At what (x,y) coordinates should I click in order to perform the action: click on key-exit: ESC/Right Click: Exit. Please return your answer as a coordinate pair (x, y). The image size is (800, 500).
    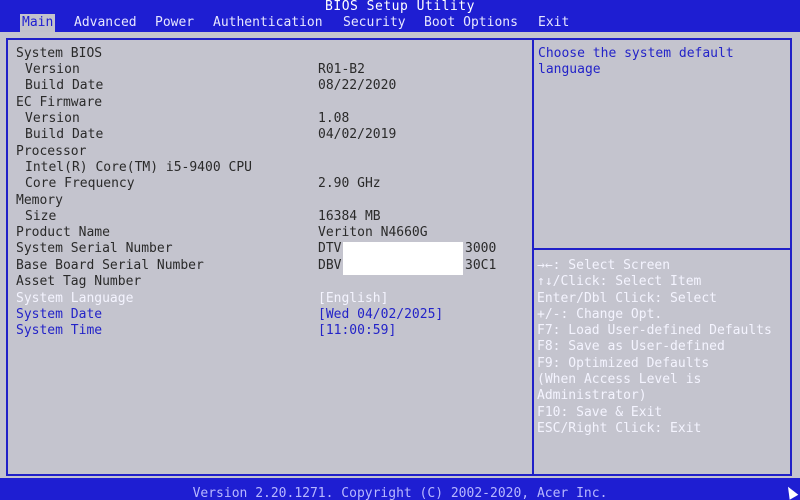
    Looking at the image, I should click on (619, 428).